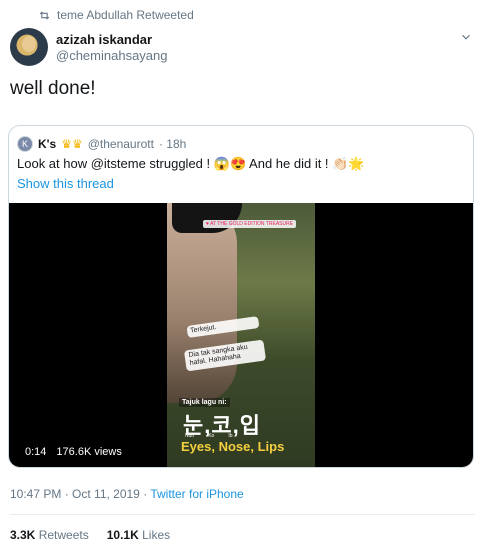 The image size is (485, 553). Describe the element at coordinates (44, 15) in the screenshot. I see `retweet-icon` at that location.